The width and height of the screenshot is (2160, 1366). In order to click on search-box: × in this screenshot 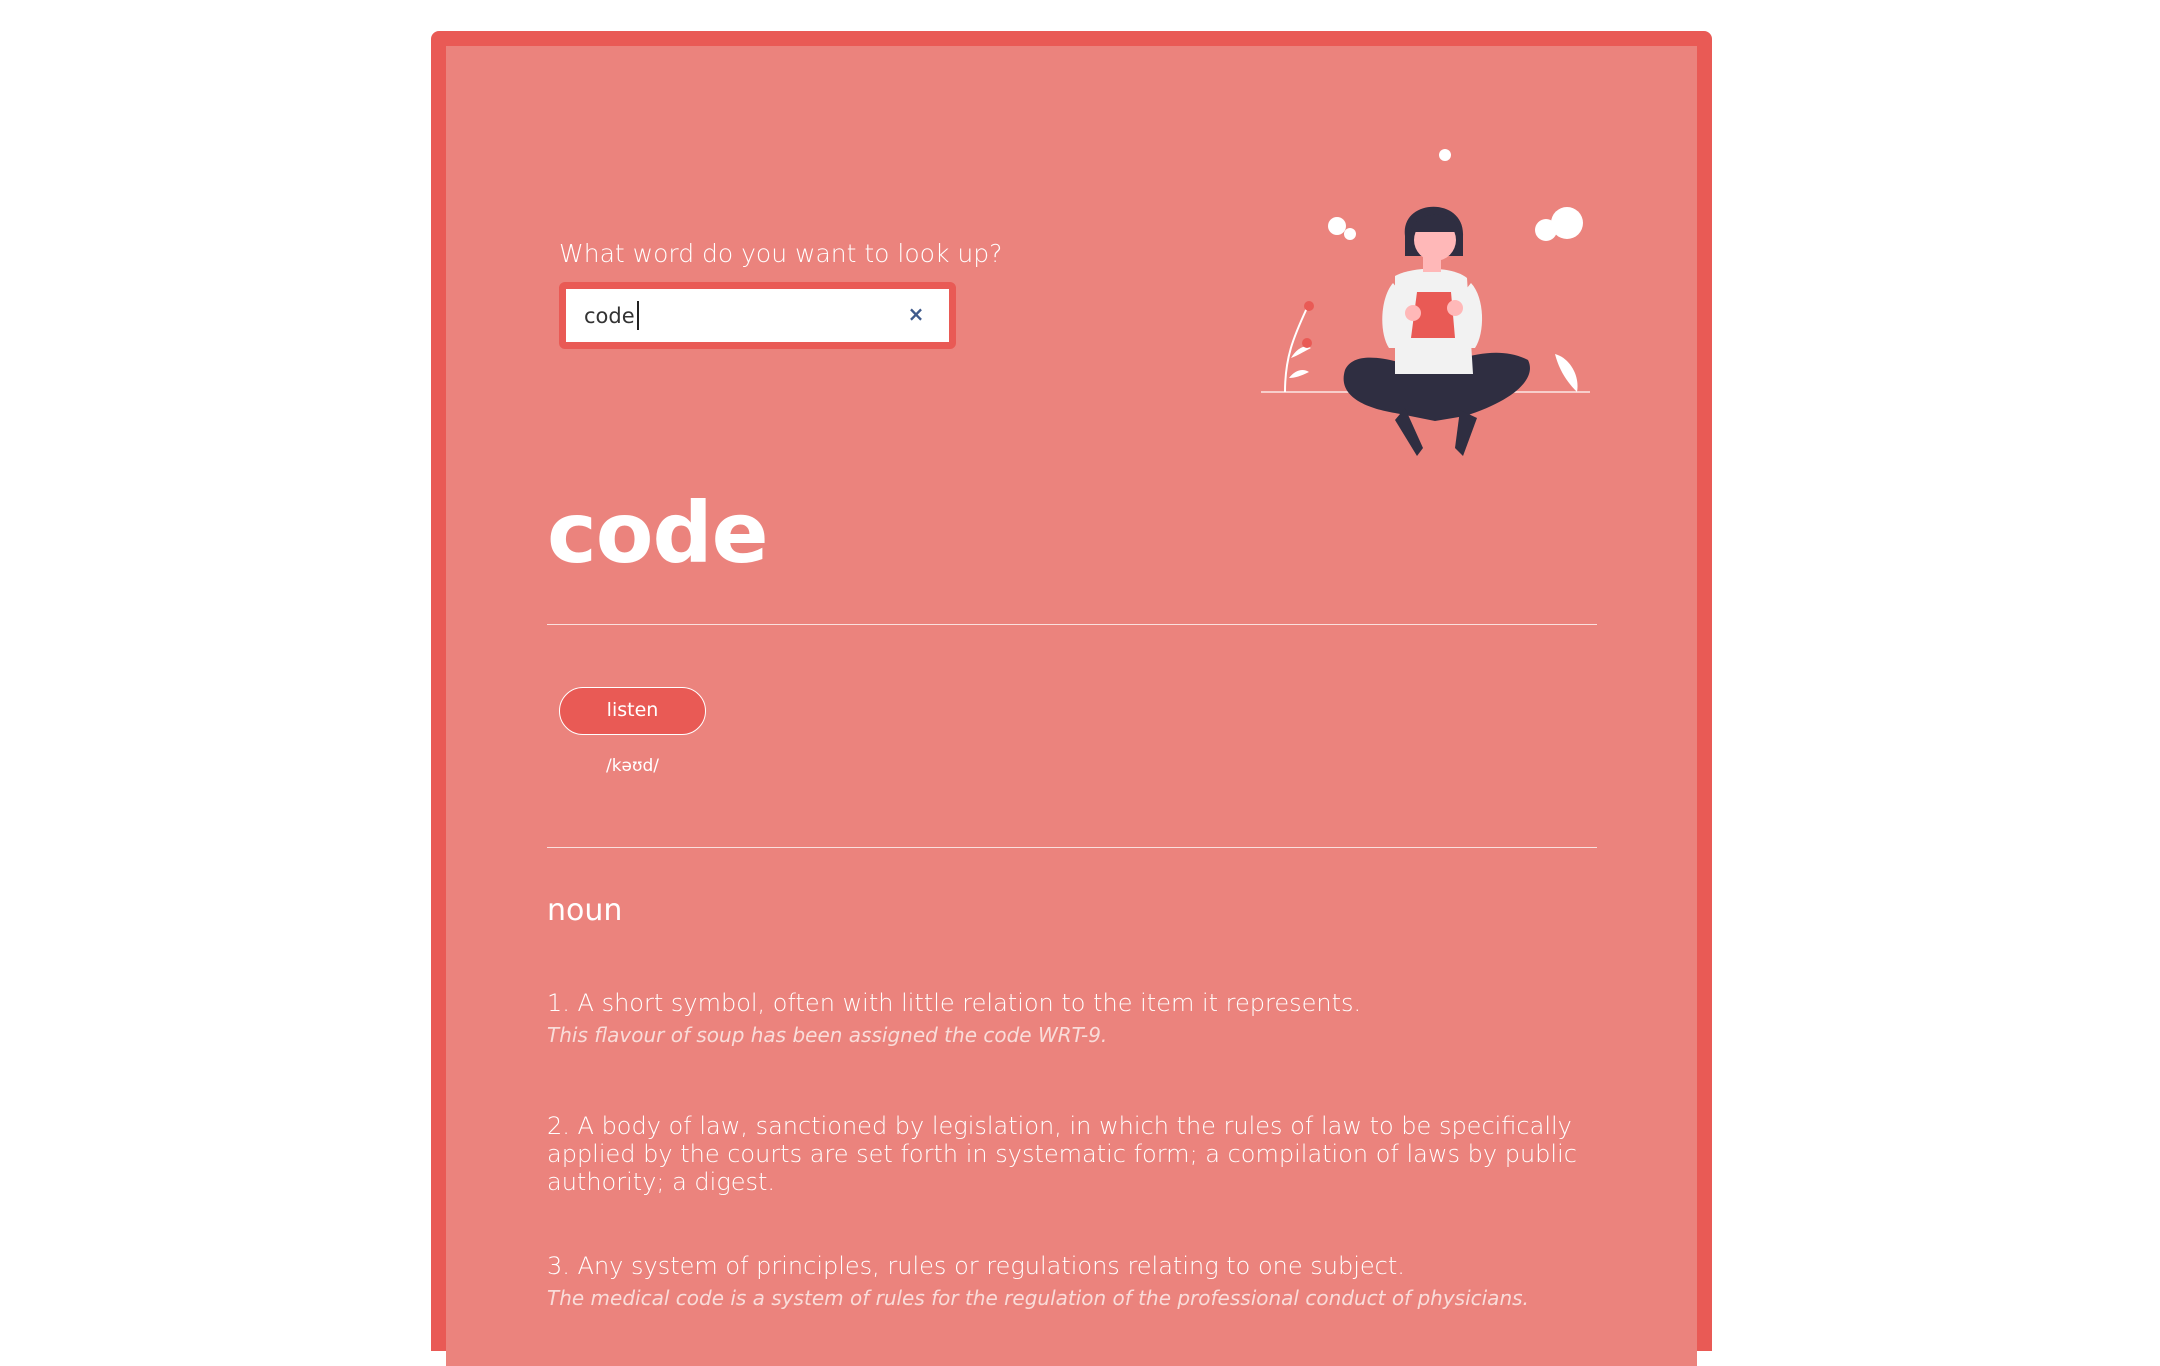, I will do `click(757, 315)`.